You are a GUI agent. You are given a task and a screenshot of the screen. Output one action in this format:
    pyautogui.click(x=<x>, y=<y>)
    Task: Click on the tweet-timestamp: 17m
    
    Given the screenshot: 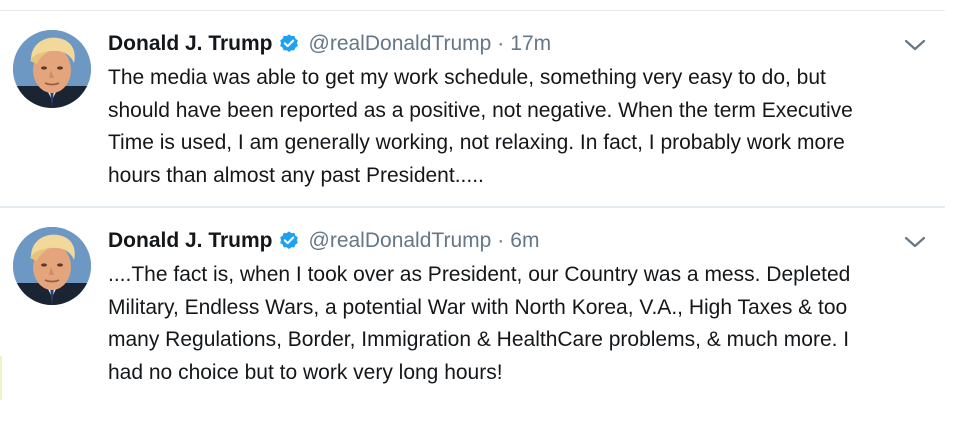 What is the action you would take?
    pyautogui.click(x=530, y=44)
    